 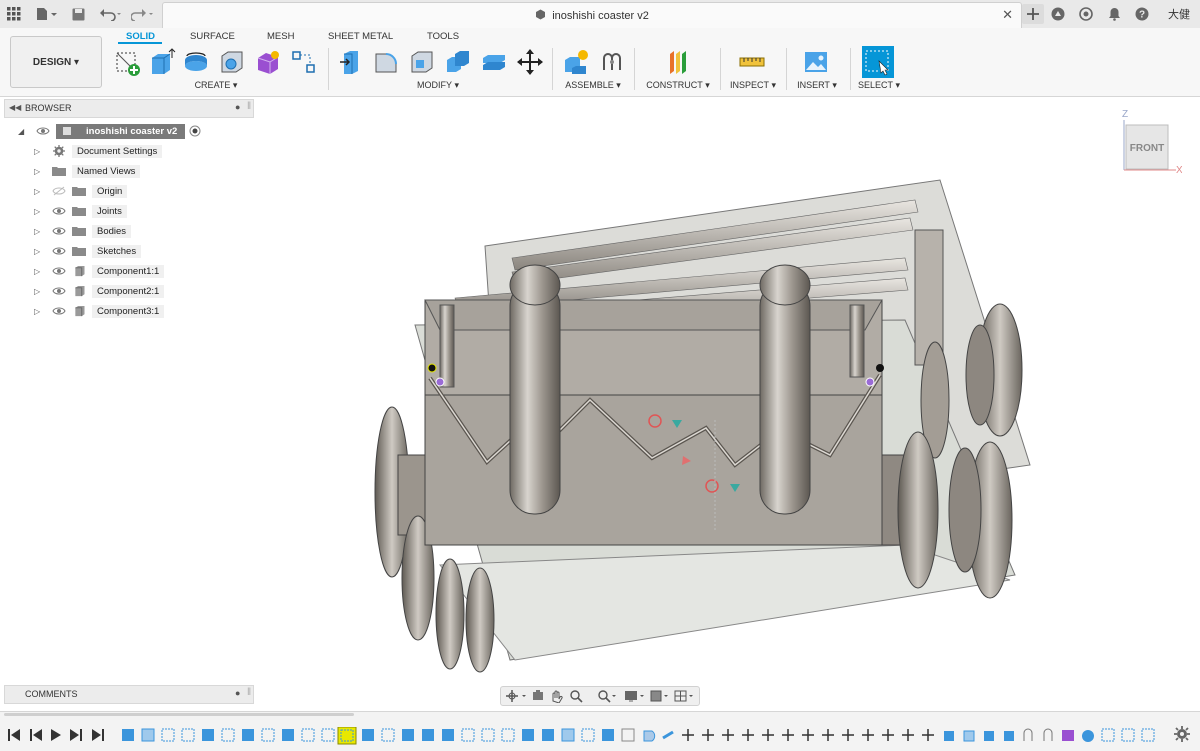 What do you see at coordinates (162, 62) in the screenshot?
I see `extrude-icon` at bounding box center [162, 62].